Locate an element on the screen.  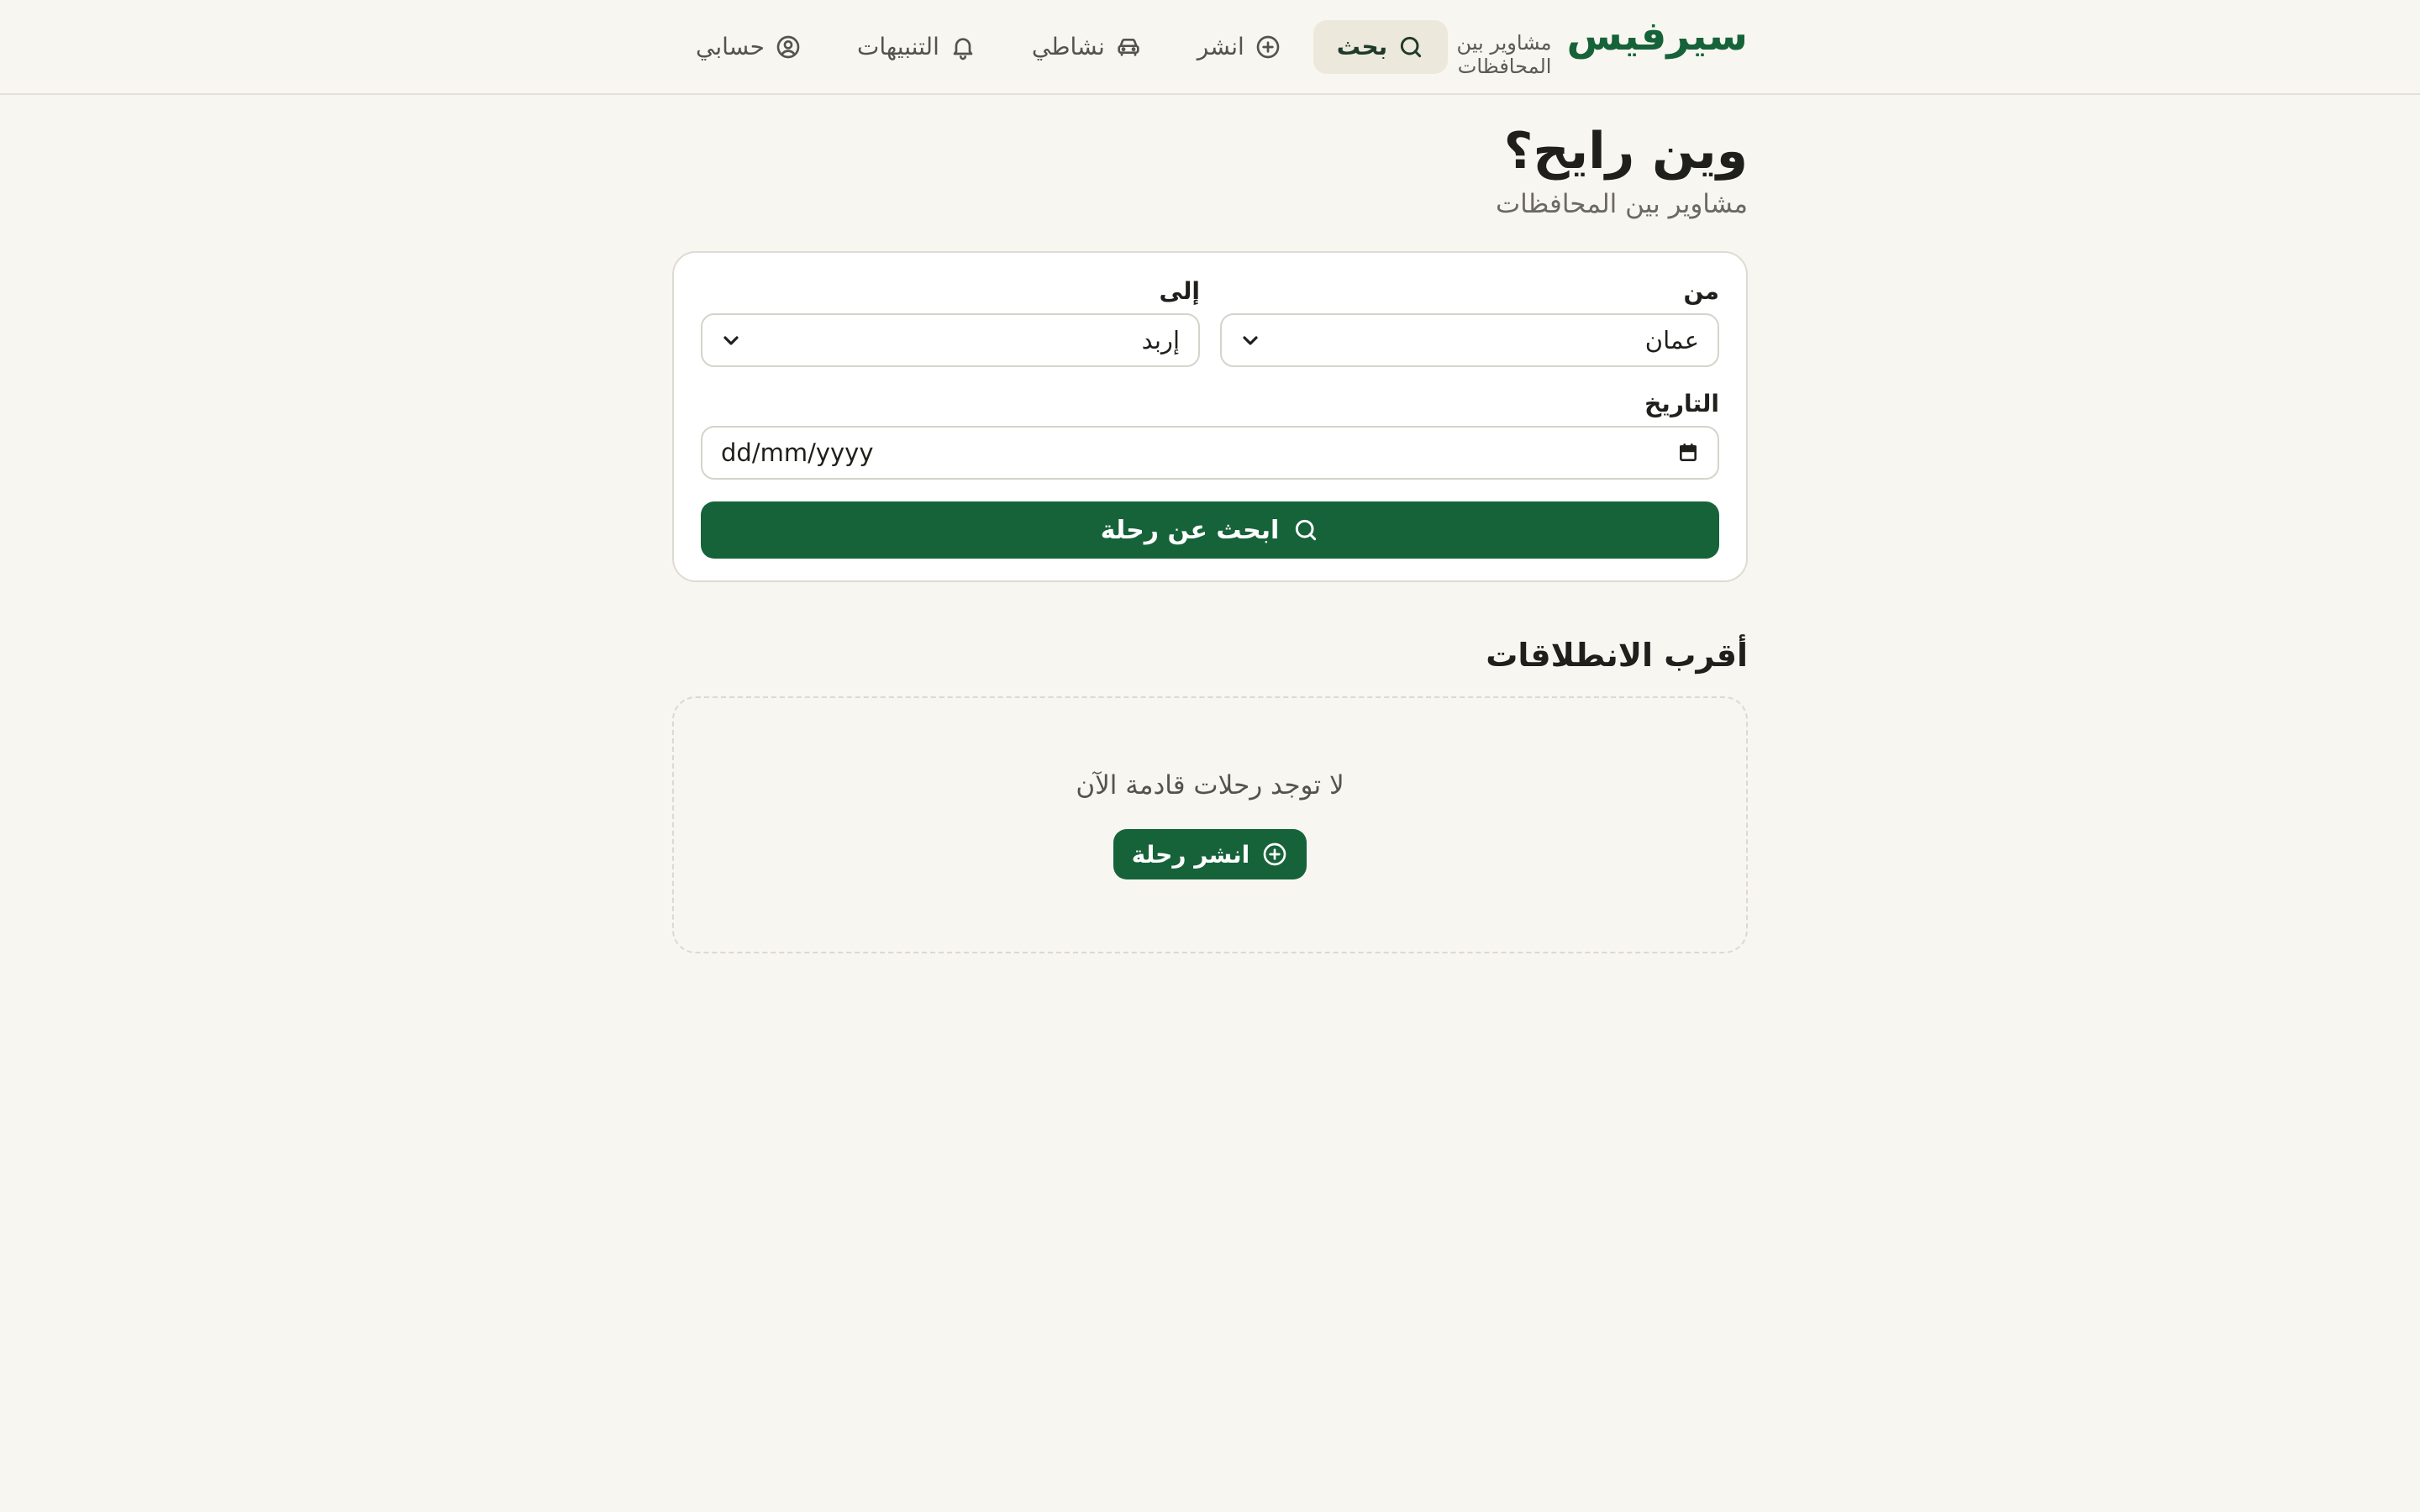
nav-item-label: التنبيهات is located at coordinates (898, 46).